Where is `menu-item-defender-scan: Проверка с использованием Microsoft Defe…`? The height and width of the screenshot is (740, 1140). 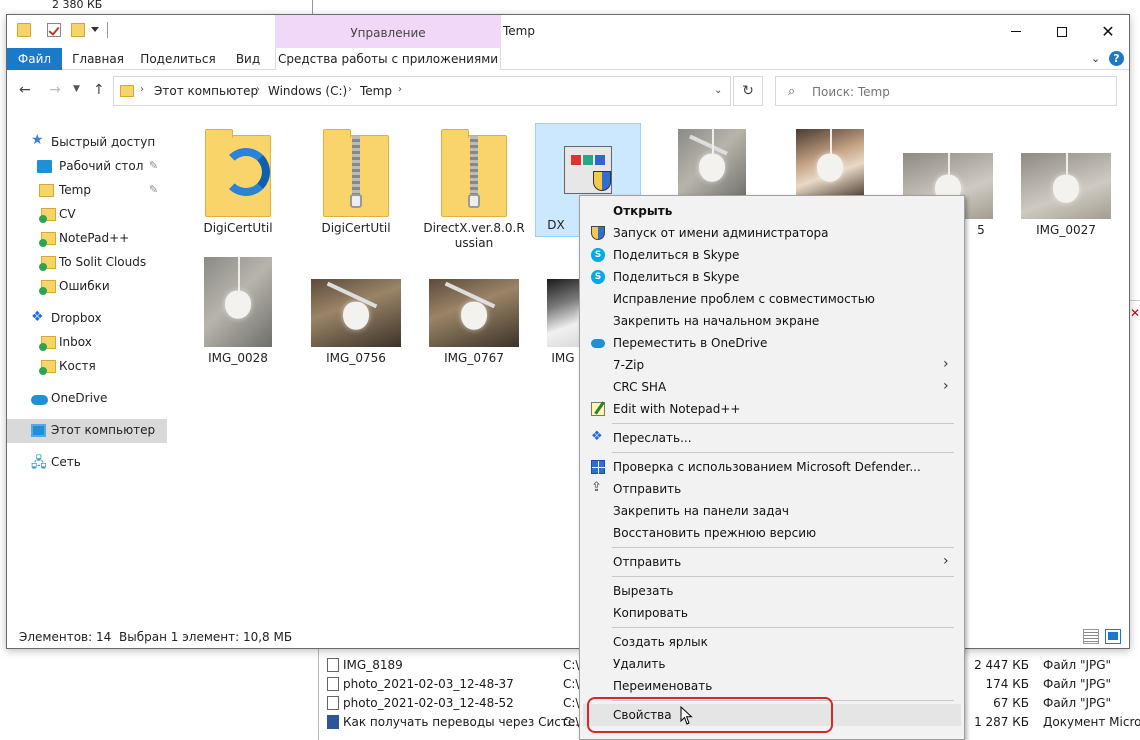 menu-item-defender-scan: Проверка с использованием Microsoft Defe… is located at coordinates (772, 467).